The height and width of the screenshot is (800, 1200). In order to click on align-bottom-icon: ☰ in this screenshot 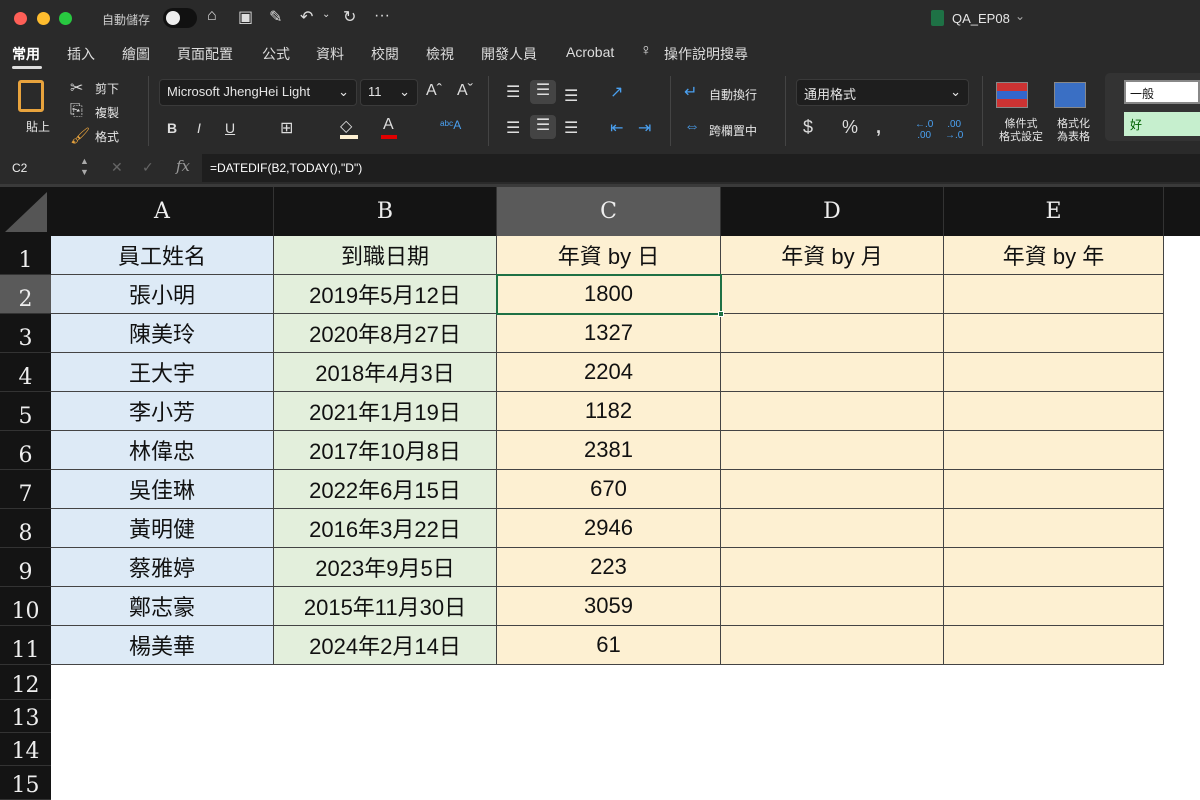, I will do `click(571, 96)`.